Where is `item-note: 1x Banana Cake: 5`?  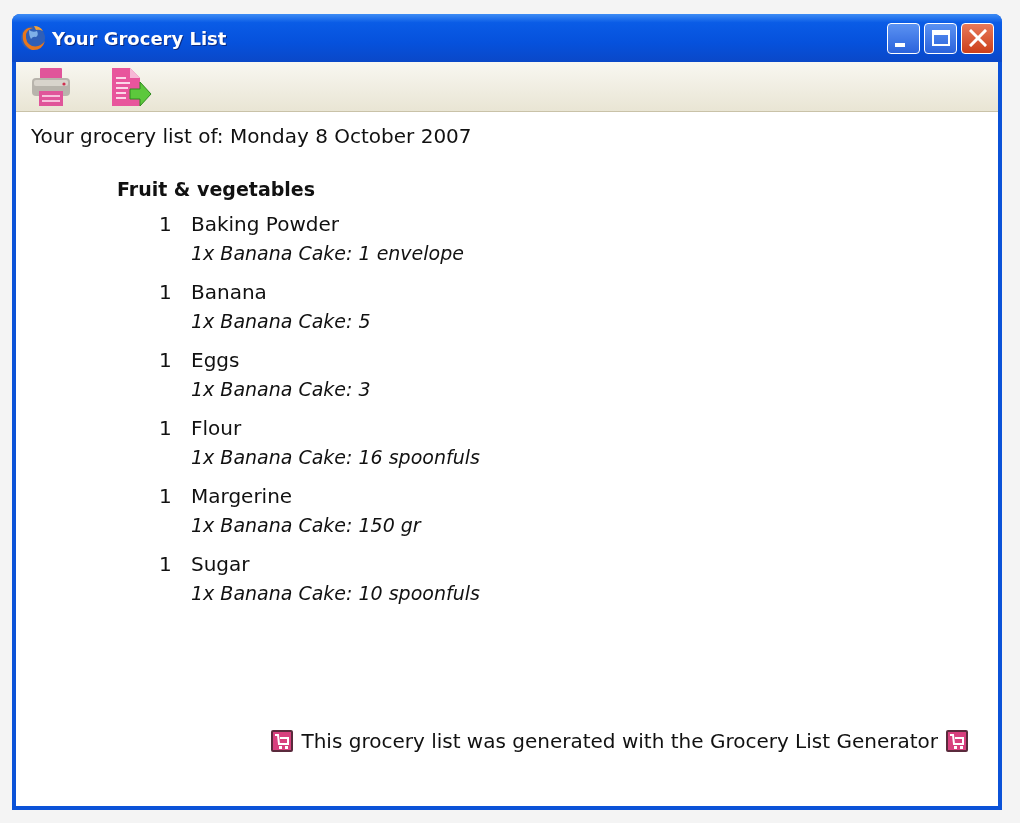
item-note: 1x Banana Cake: 5 is located at coordinates (281, 321).